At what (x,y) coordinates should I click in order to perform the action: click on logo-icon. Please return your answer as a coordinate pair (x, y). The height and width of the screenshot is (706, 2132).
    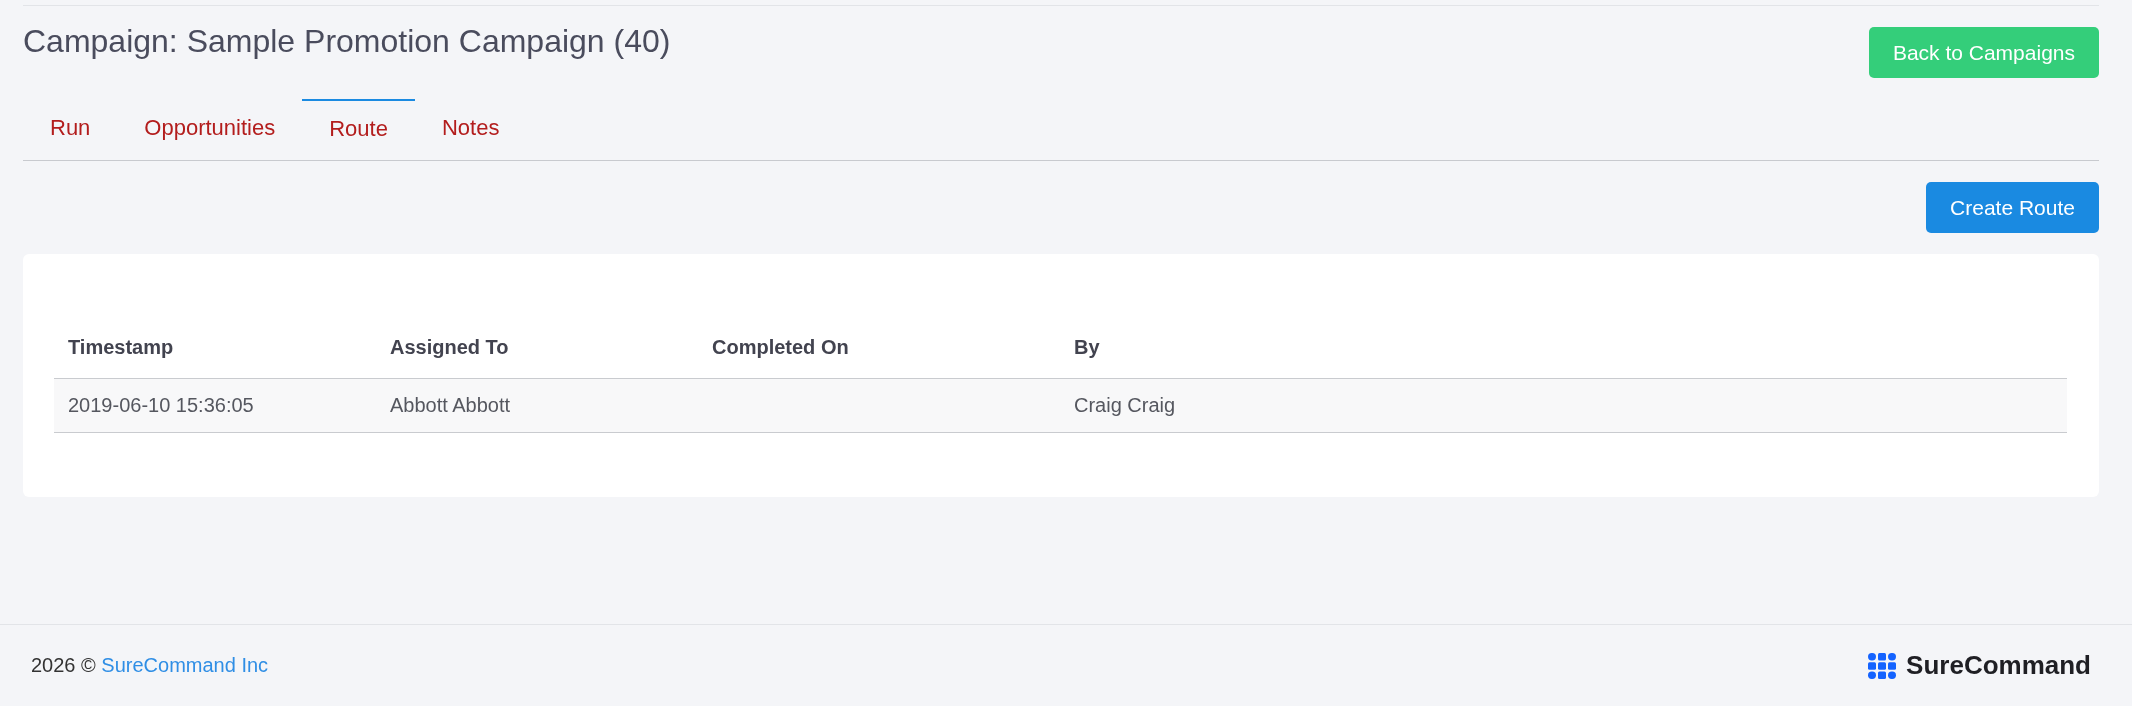
    Looking at the image, I should click on (1882, 665).